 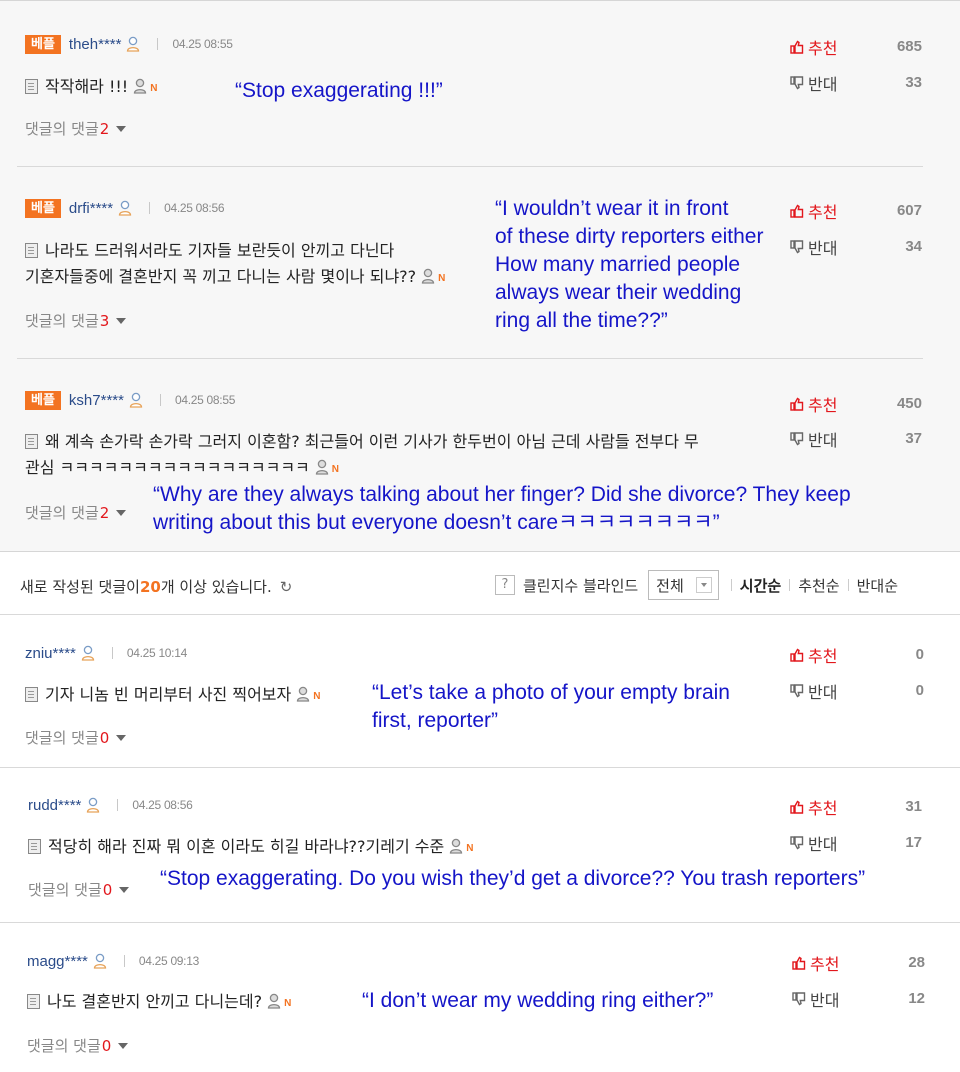 What do you see at coordinates (919, 690) in the screenshot?
I see `oppose-count: 0` at bounding box center [919, 690].